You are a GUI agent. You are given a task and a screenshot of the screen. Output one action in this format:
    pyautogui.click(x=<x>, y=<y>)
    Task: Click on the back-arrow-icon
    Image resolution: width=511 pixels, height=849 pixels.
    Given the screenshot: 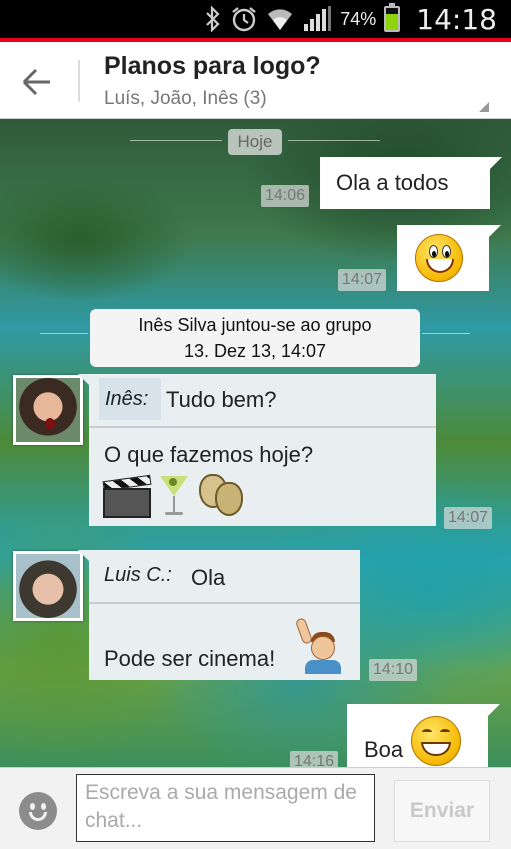 What is the action you would take?
    pyautogui.click(x=38, y=82)
    